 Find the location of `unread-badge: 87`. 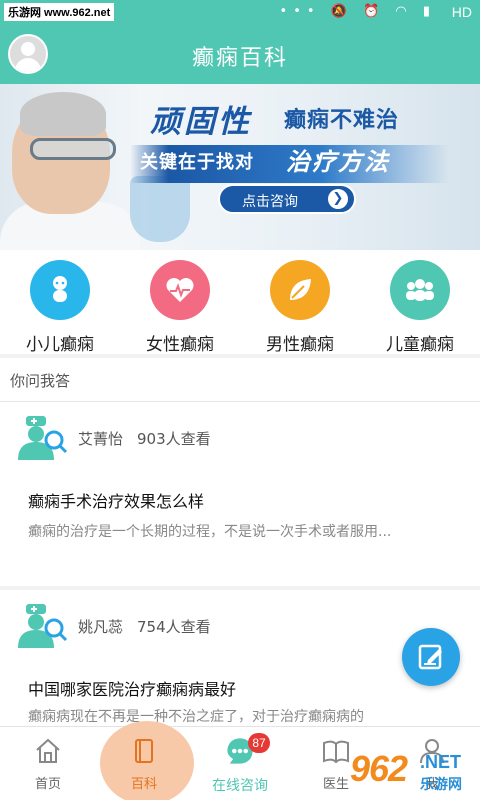

unread-badge: 87 is located at coordinates (259, 743).